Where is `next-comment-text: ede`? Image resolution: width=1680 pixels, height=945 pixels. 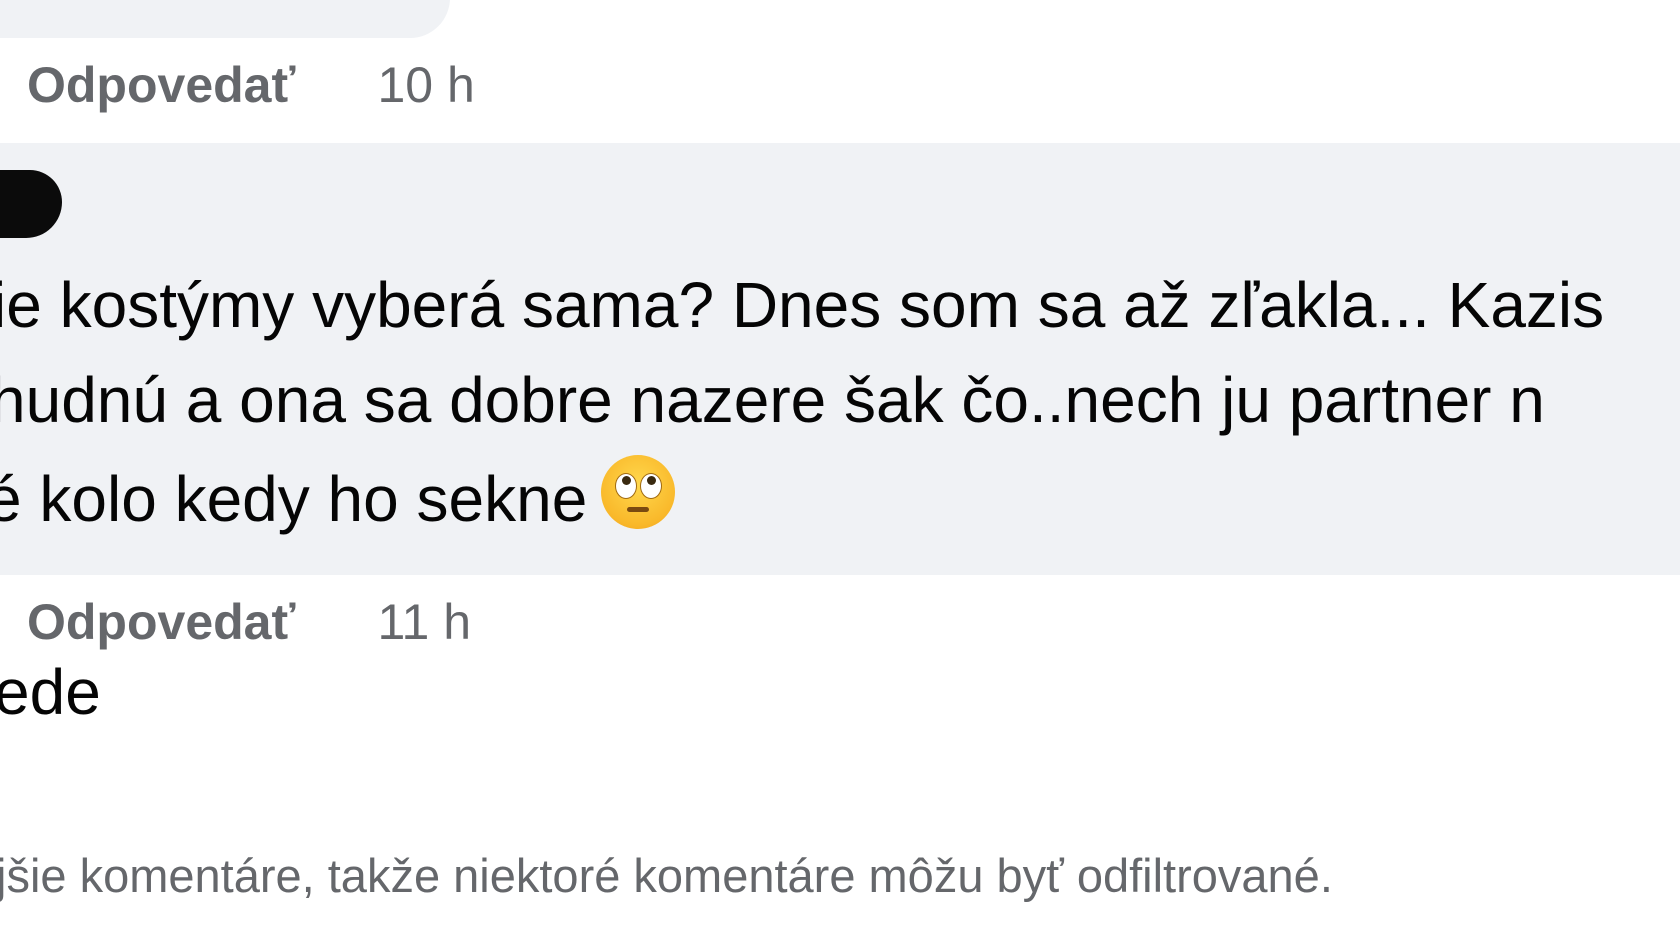
next-comment-text: ede is located at coordinates (50, 692).